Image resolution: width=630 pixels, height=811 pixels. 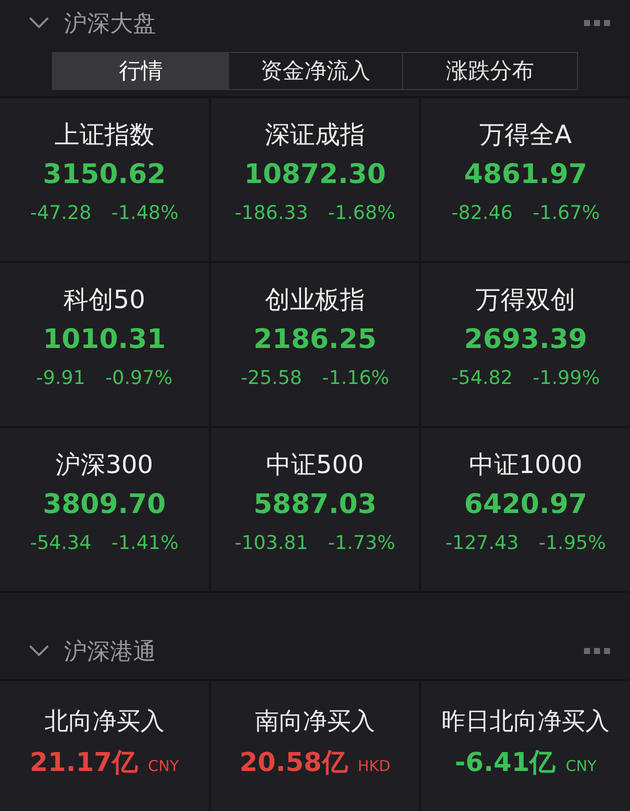 What do you see at coordinates (104, 746) in the screenshot?
I see `flow-card: 北向净买入 21.17亿 CNY` at bounding box center [104, 746].